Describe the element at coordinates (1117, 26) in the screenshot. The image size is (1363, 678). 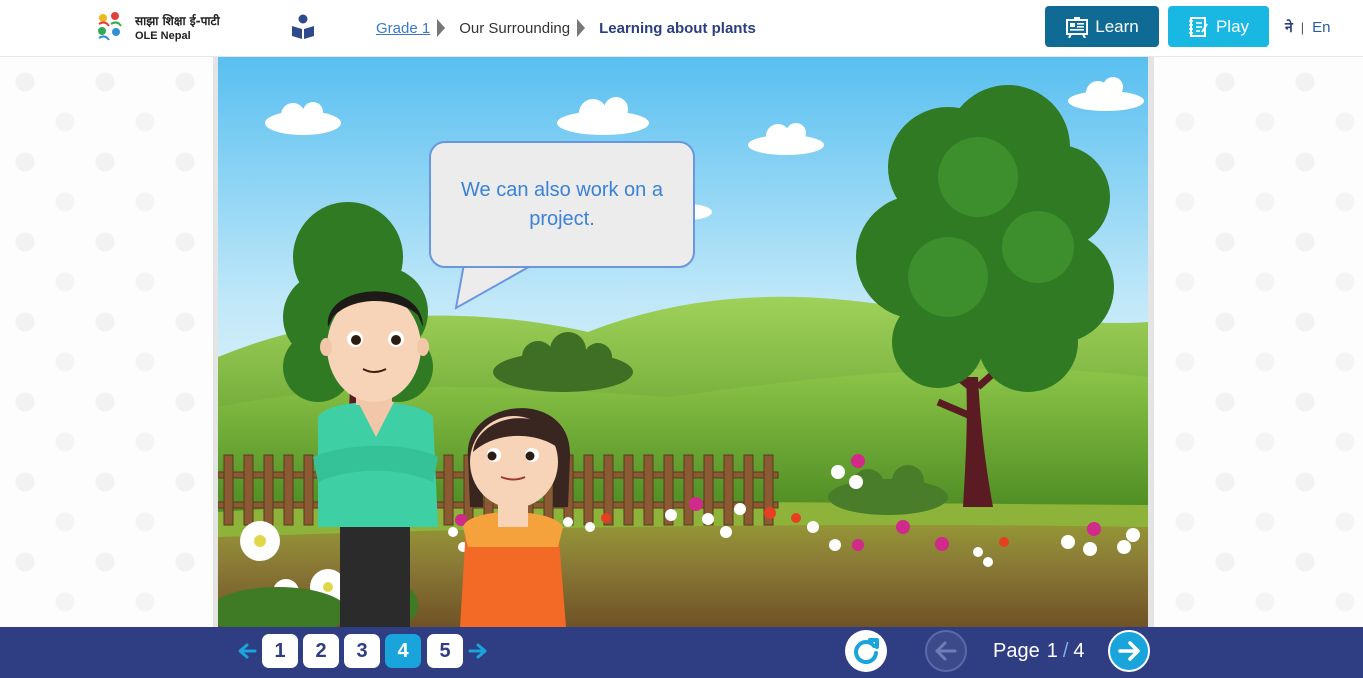
I see `learn-button-label: Learn` at that location.